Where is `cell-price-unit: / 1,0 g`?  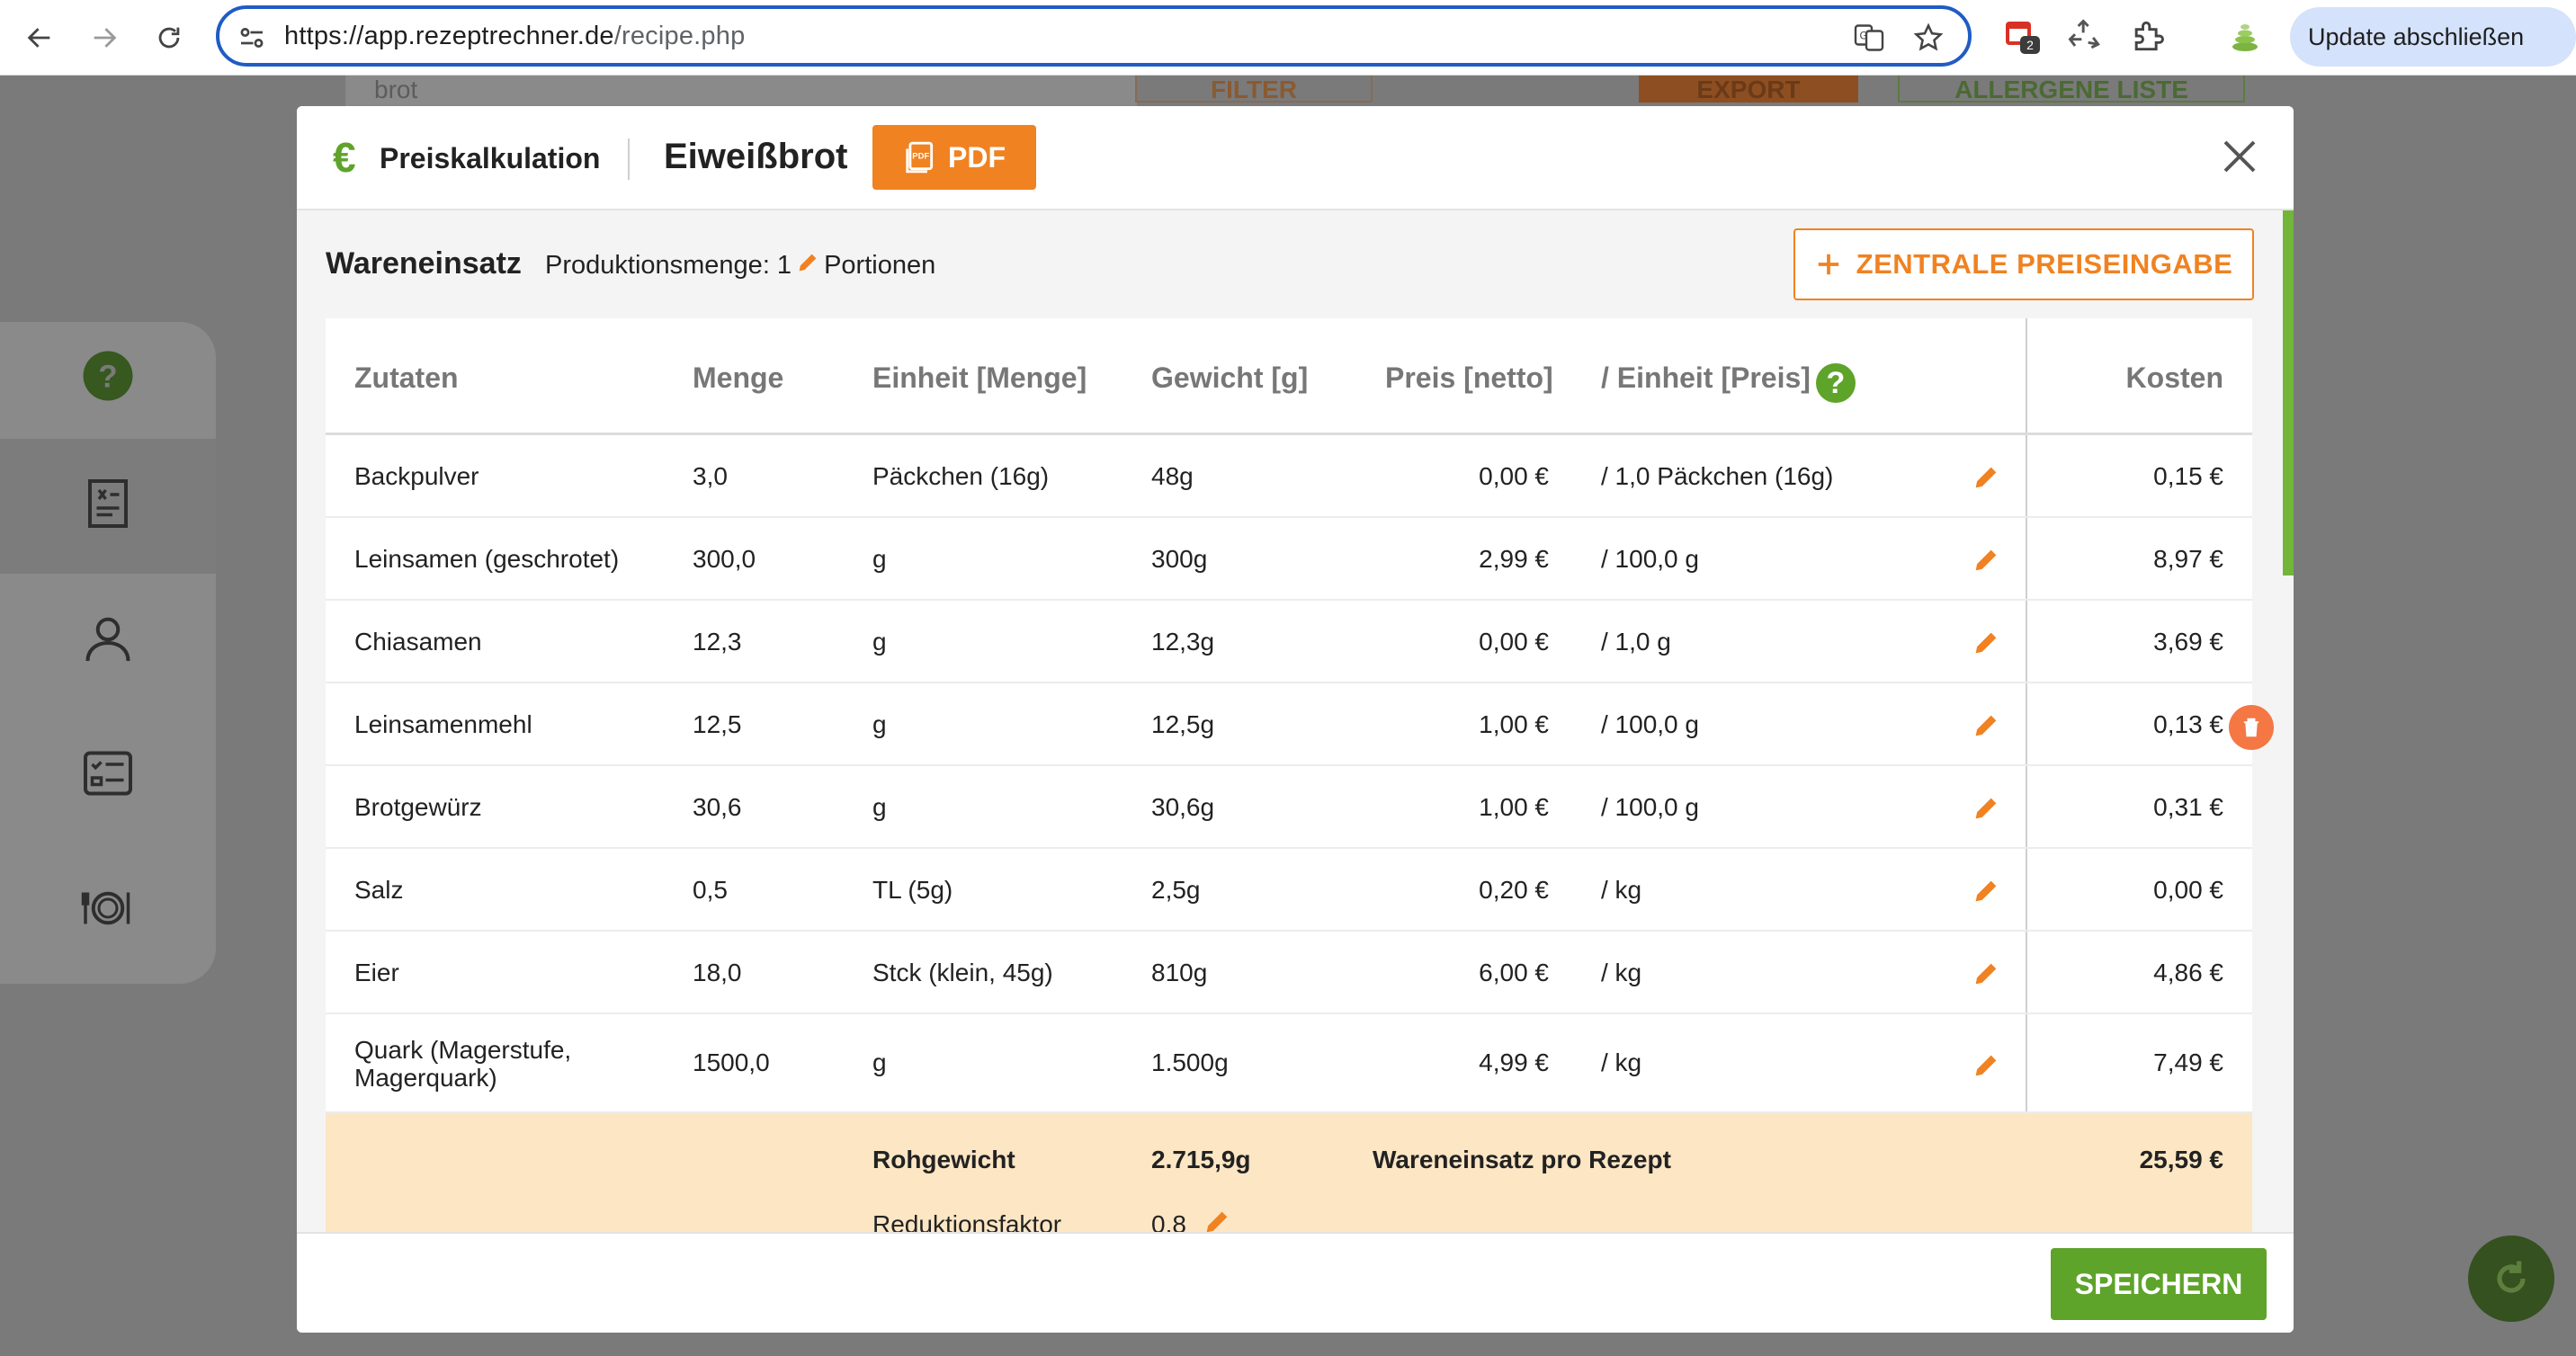
cell-price-unit: / 1,0 g is located at coordinates (1636, 642).